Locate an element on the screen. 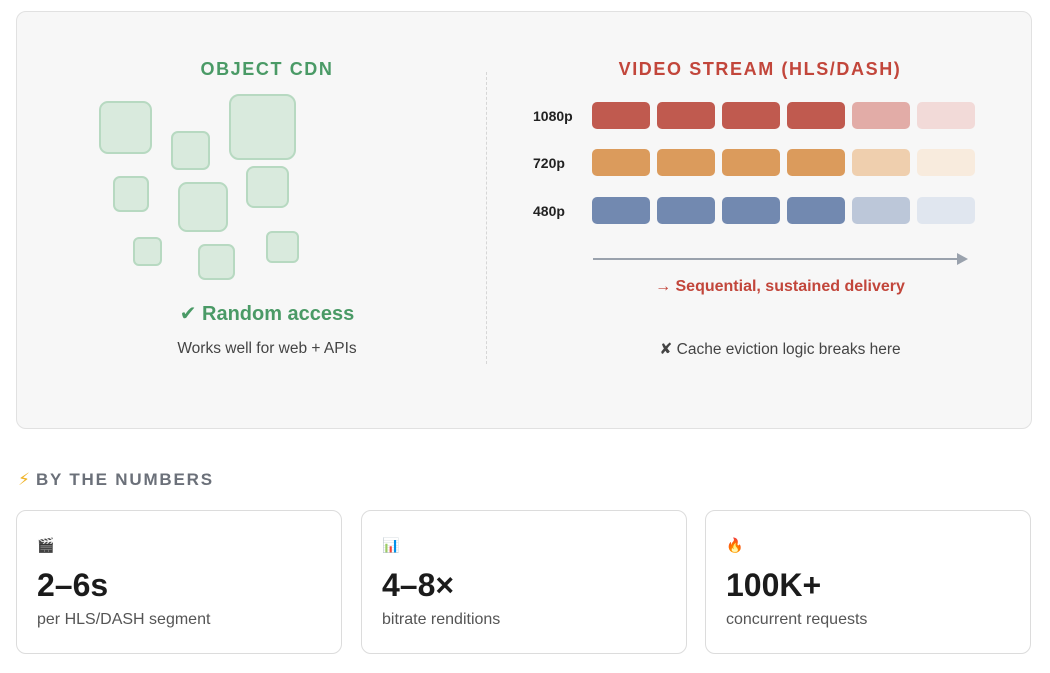 The image size is (1050, 673). stat-card-renditions: 📊 4–8× bitrate renditions is located at coordinates (524, 582).